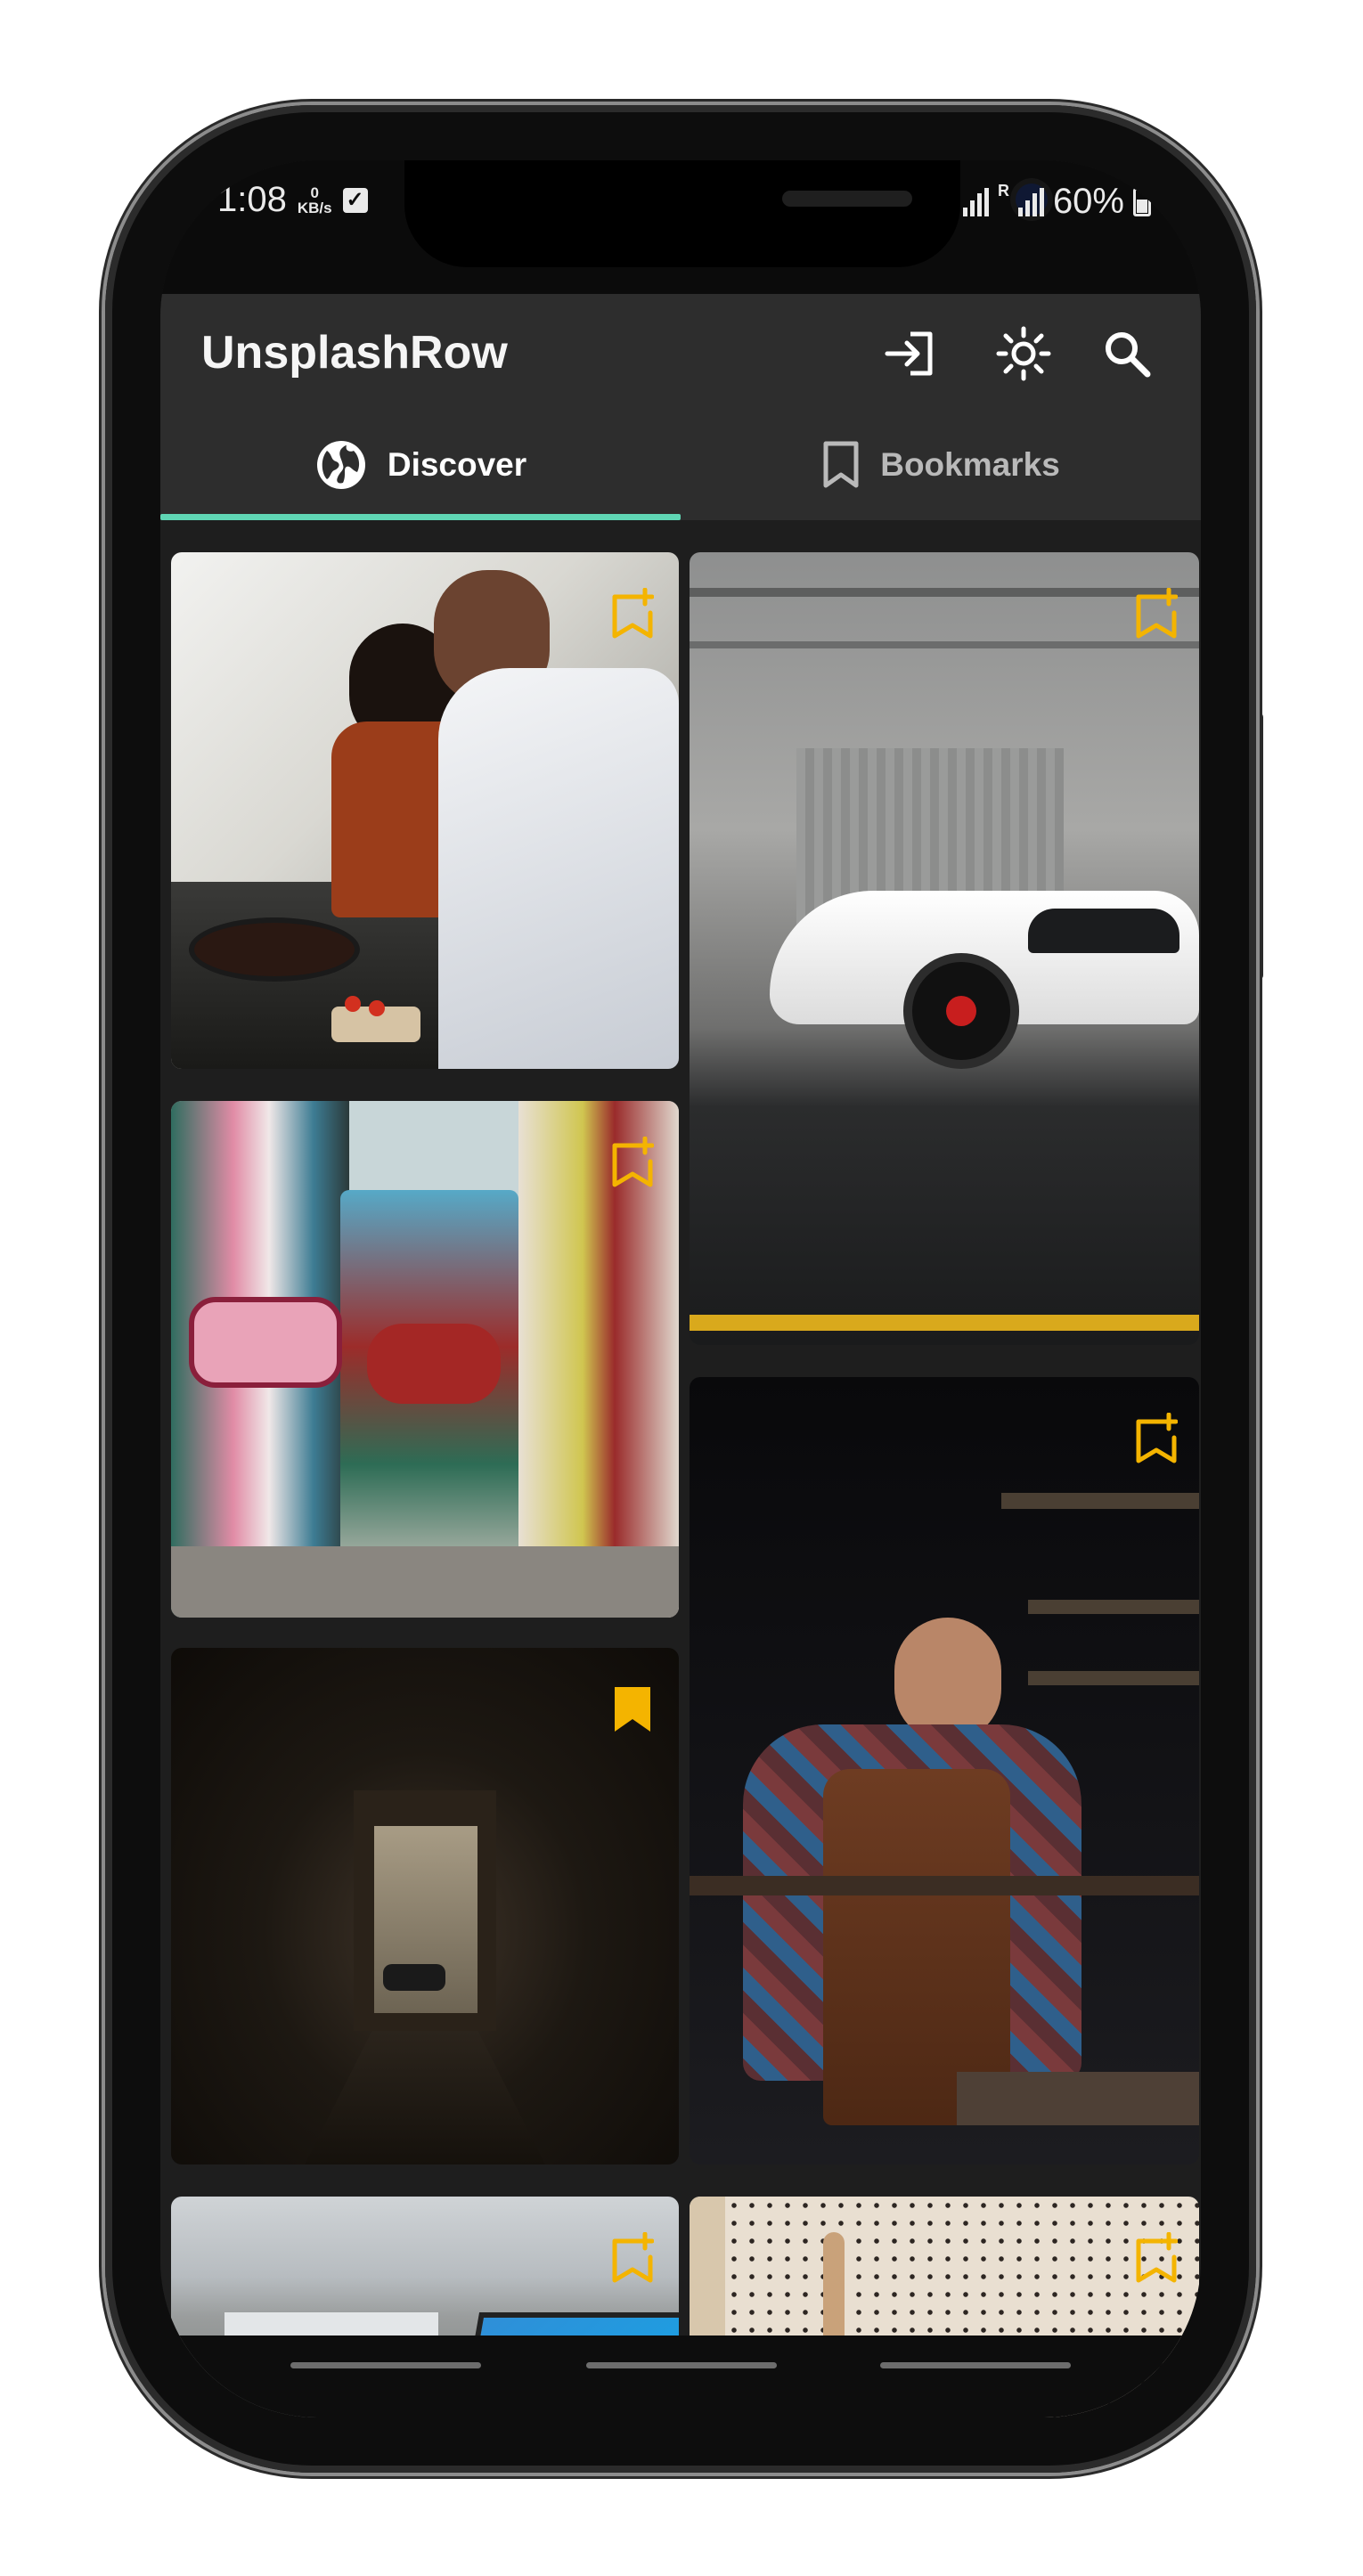  Describe the element at coordinates (425, 2097) in the screenshot. I see `corridor-floor` at that location.